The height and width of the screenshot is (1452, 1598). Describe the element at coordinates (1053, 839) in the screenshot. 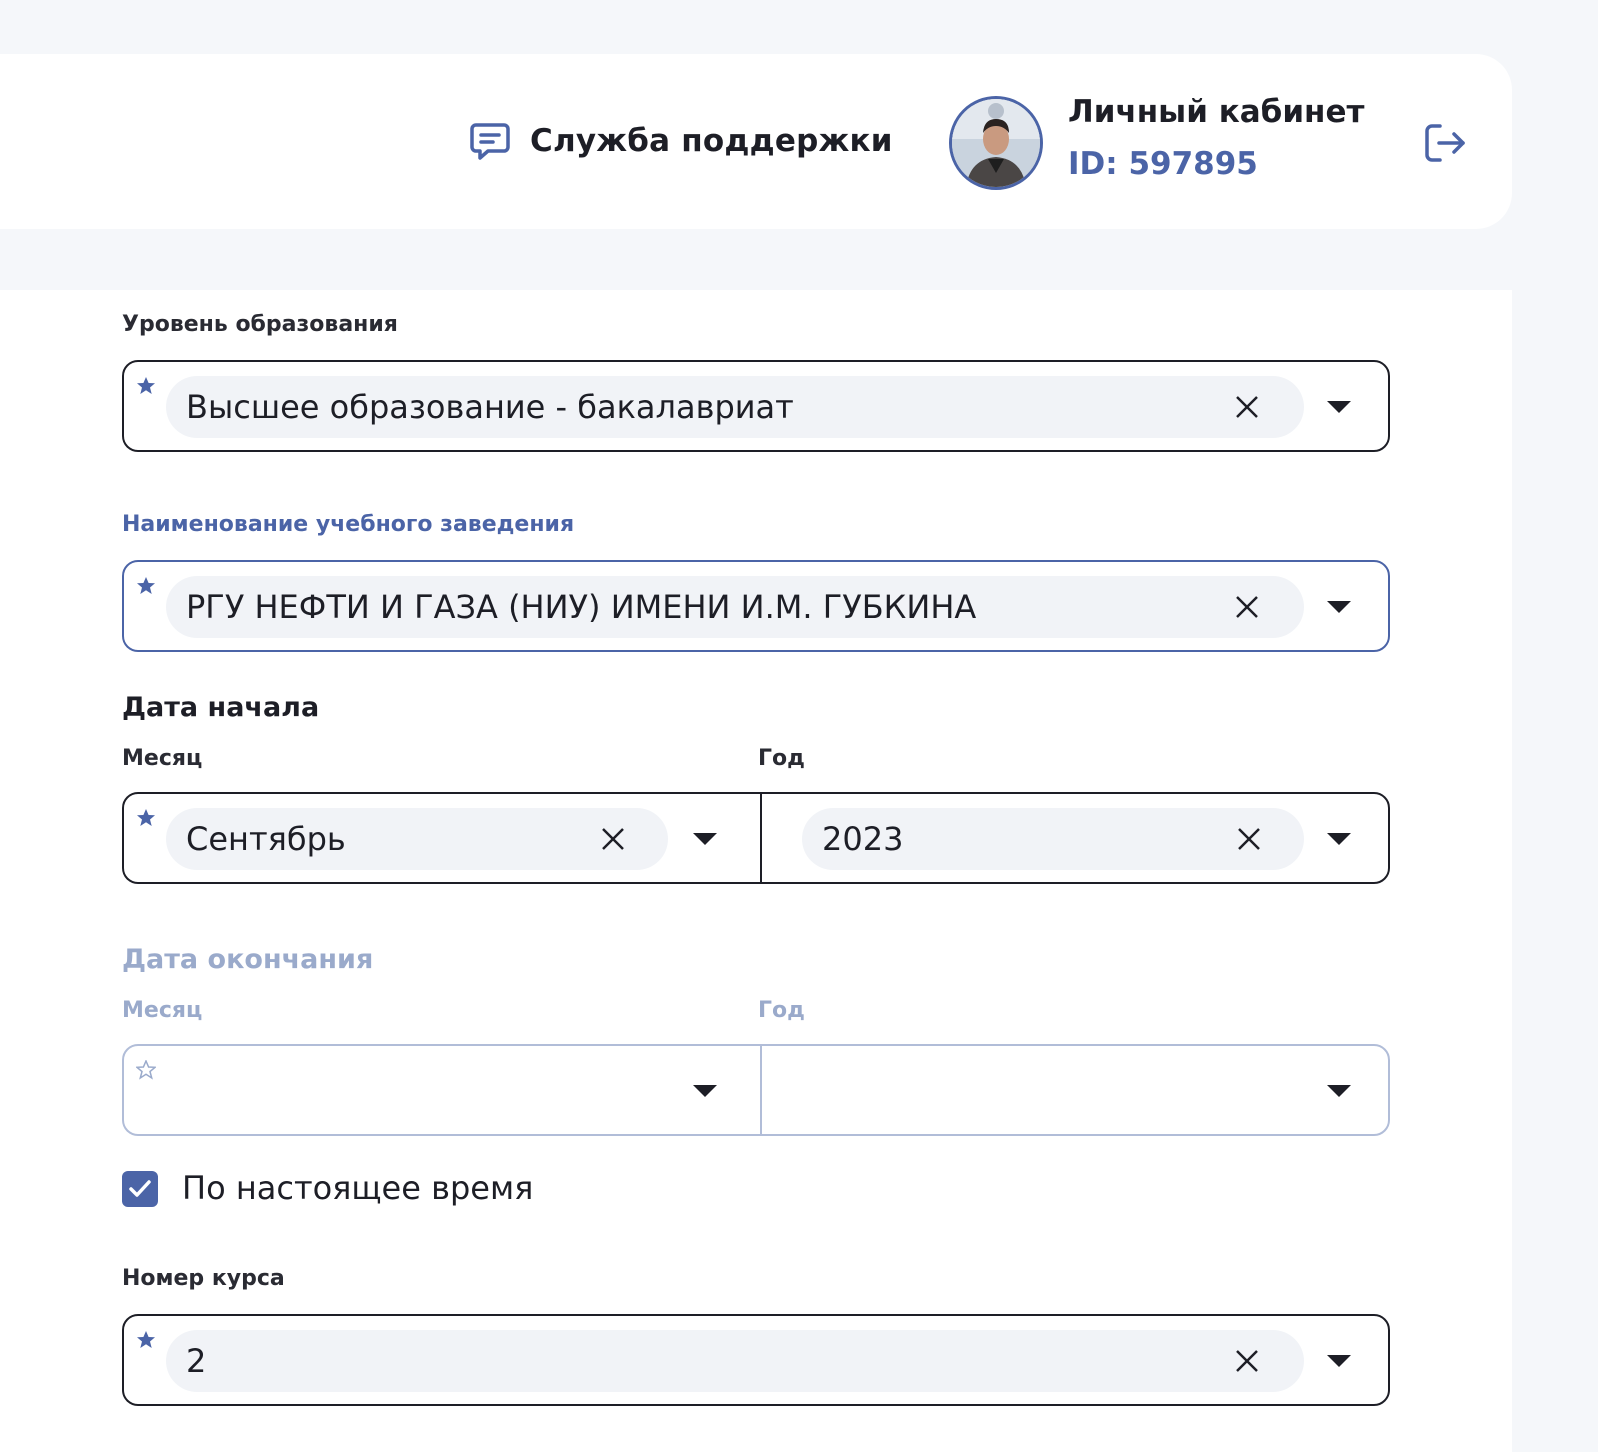

I see `start-year-select: 2023` at that location.